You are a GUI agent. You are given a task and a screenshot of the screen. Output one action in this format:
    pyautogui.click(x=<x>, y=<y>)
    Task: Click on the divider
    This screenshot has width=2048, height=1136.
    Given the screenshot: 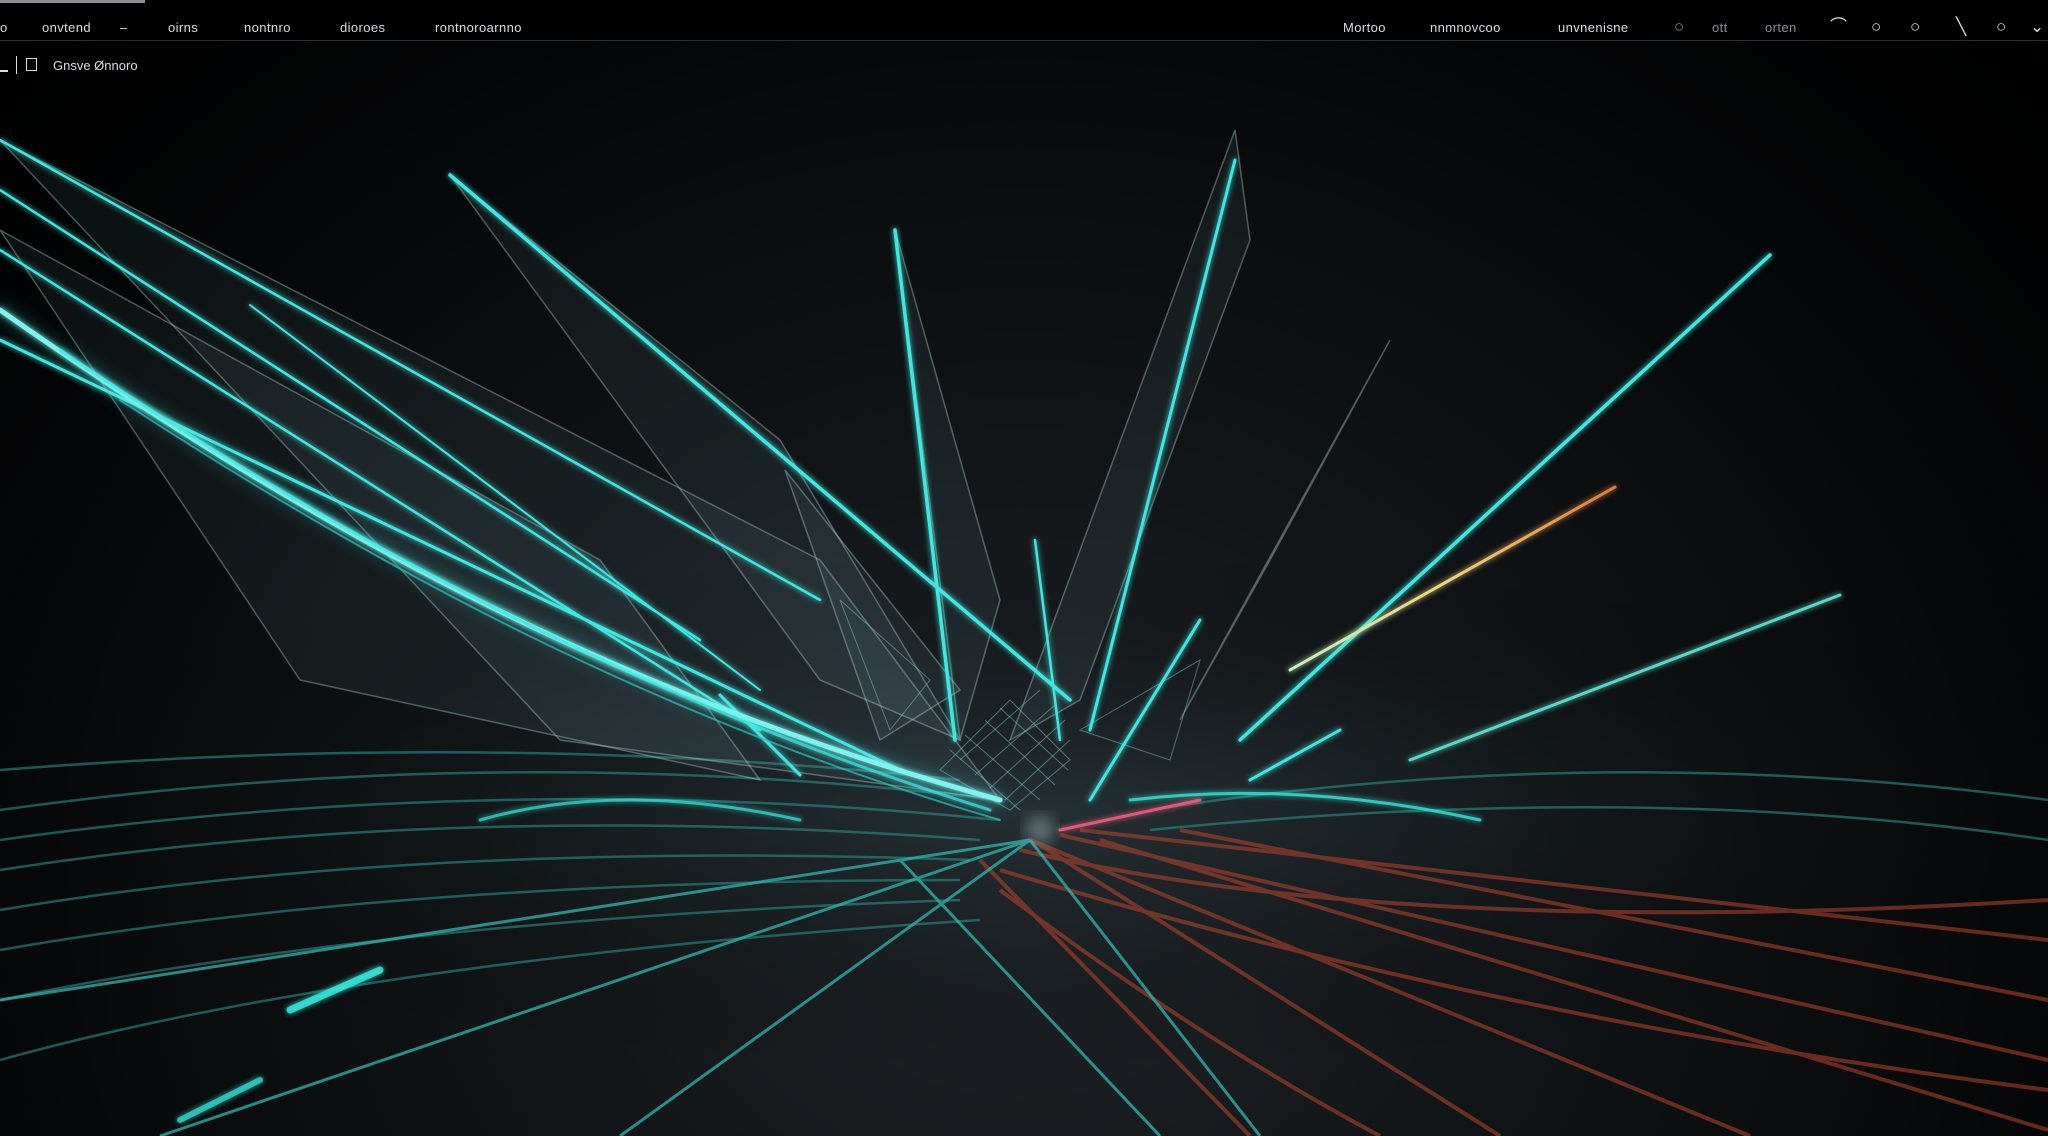 What is the action you would take?
    pyautogui.click(x=16, y=65)
    